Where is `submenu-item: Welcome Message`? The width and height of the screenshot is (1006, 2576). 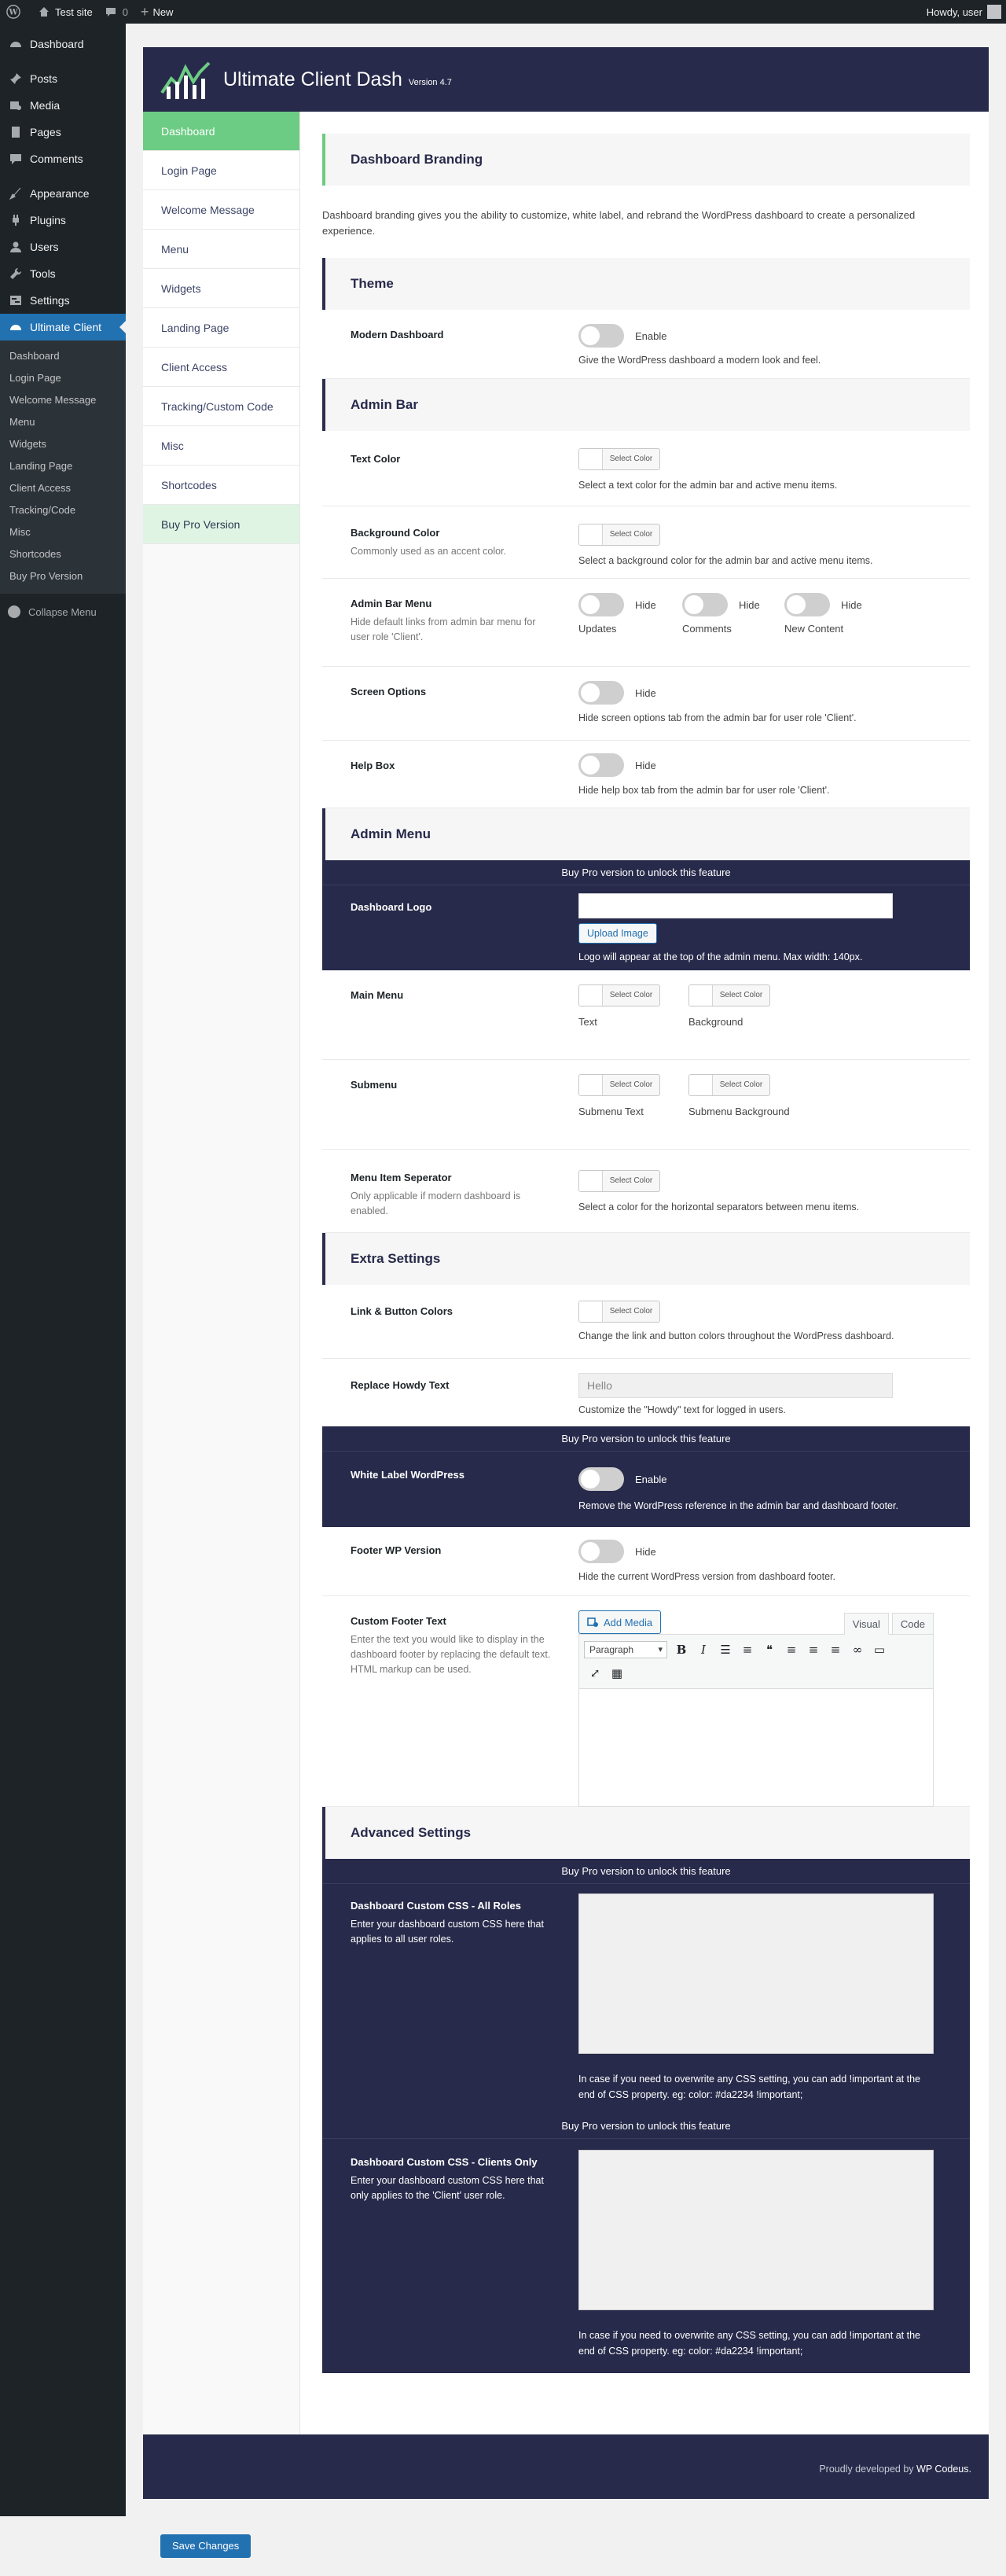 submenu-item: Welcome Message is located at coordinates (63, 400).